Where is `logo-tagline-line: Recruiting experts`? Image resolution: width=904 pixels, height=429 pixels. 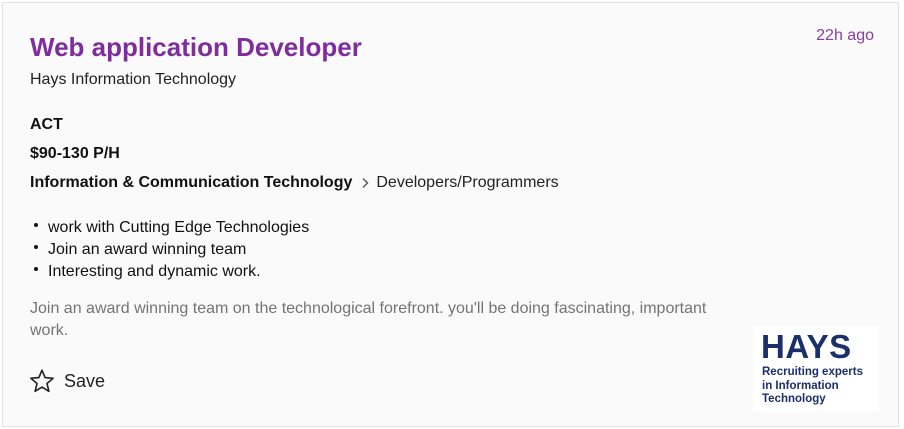
logo-tagline-line: Recruiting experts is located at coordinates (812, 372).